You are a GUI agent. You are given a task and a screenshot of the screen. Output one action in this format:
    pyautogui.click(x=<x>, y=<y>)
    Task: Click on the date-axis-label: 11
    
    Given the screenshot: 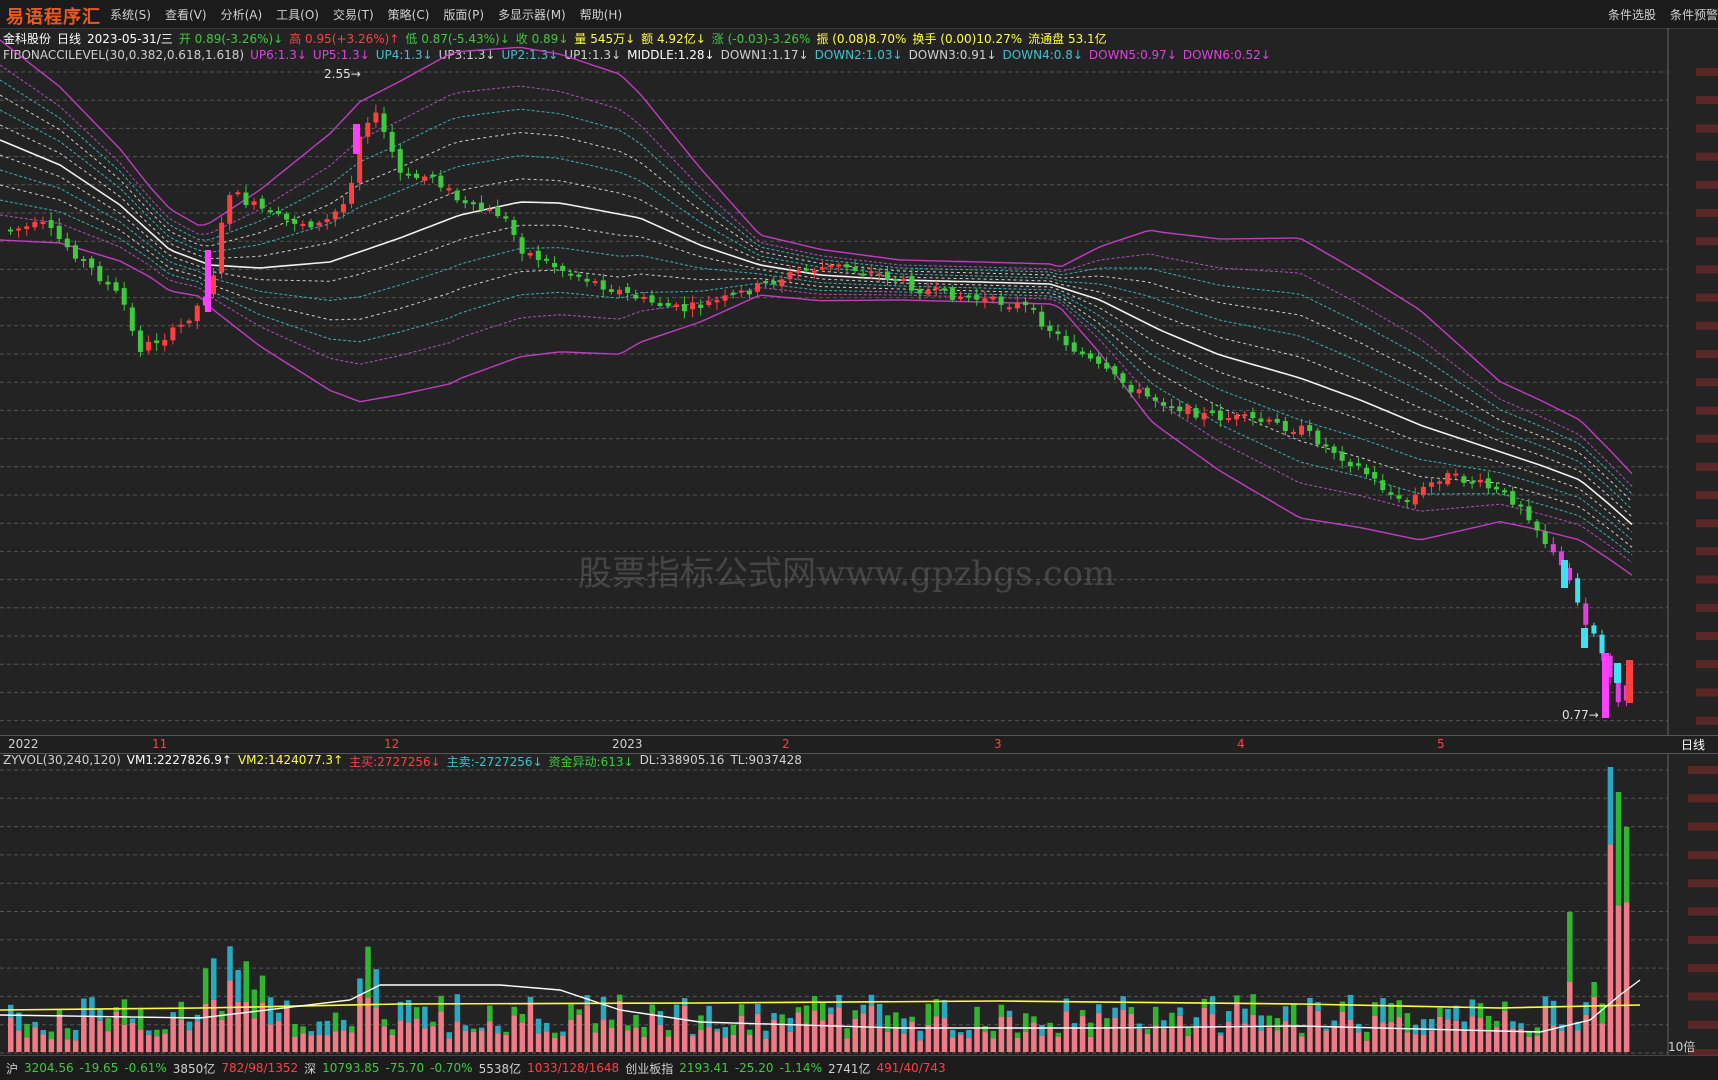 What is the action you would take?
    pyautogui.click(x=160, y=744)
    